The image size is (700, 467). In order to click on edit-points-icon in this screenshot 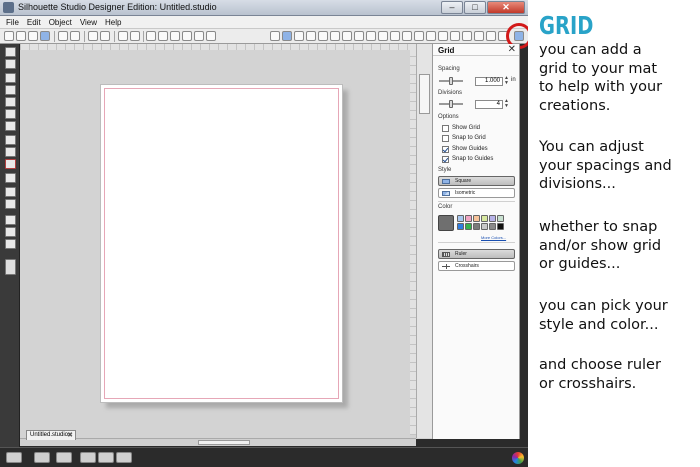, I will do `click(10, 64)`.